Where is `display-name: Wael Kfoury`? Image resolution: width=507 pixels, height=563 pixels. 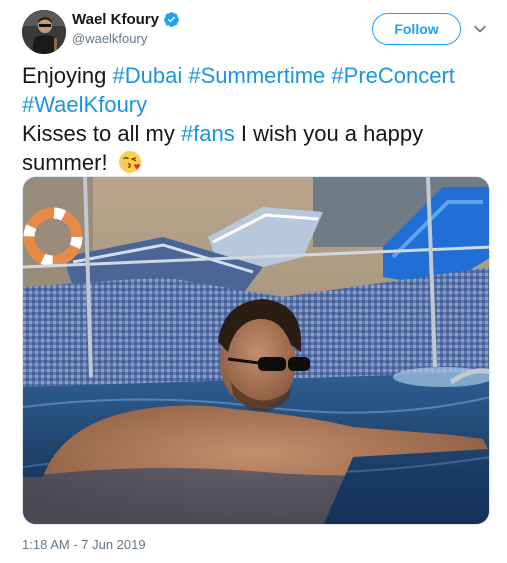
display-name: Wael Kfoury is located at coordinates (115, 19).